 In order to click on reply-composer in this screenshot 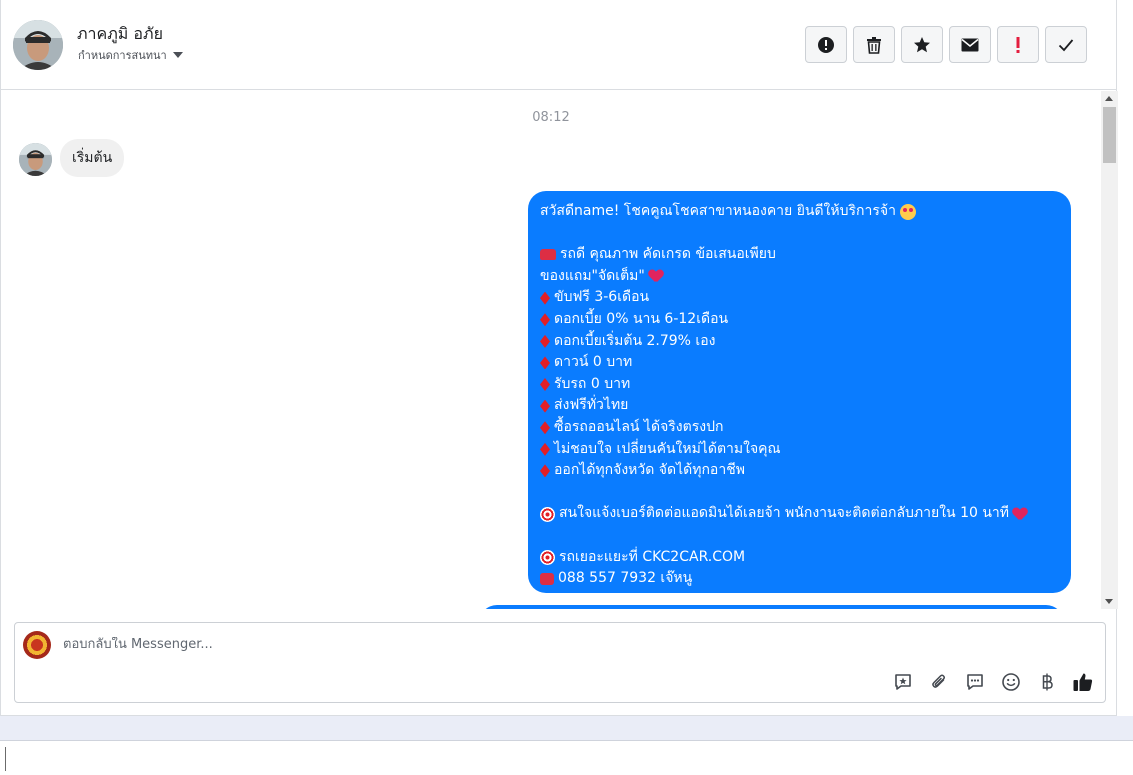, I will do `click(560, 662)`.